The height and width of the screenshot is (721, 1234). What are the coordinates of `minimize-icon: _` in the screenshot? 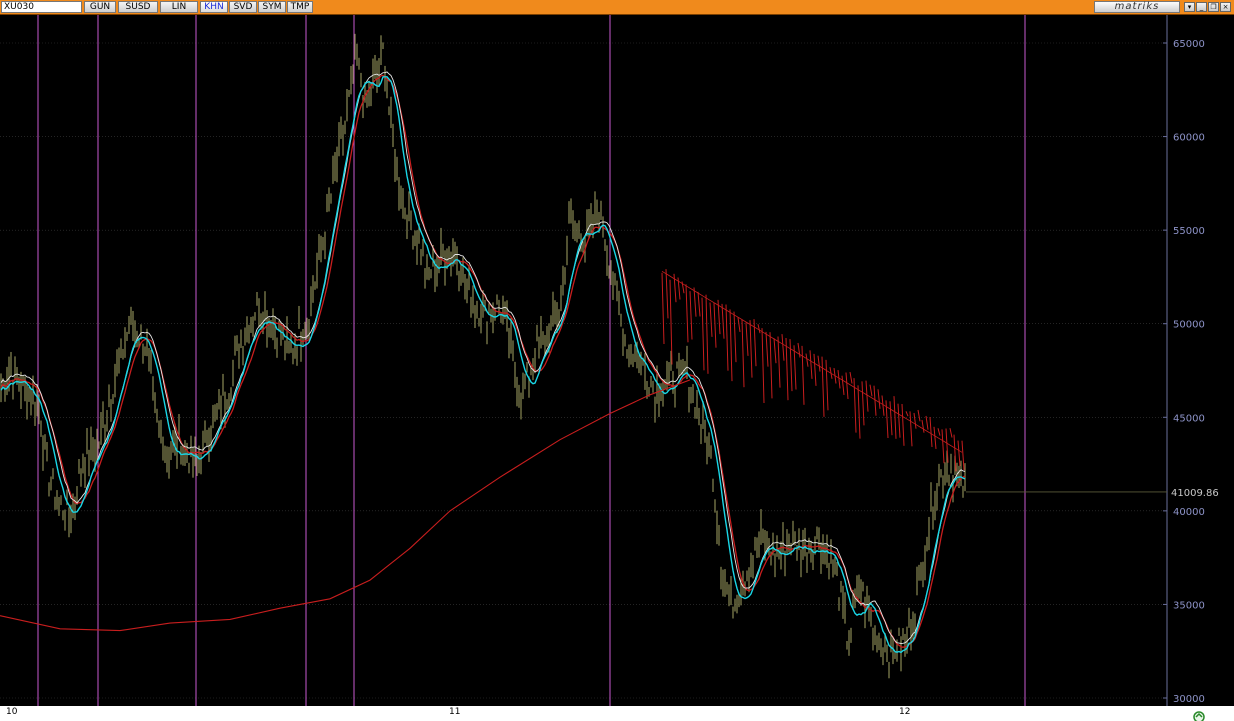 It's located at (1201, 7).